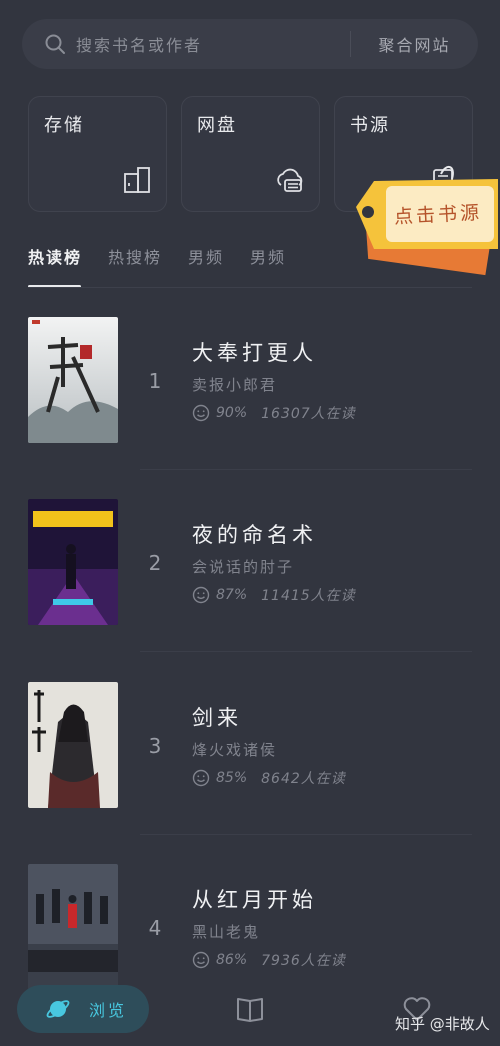  What do you see at coordinates (155, 381) in the screenshot?
I see `book-rank: 1` at bounding box center [155, 381].